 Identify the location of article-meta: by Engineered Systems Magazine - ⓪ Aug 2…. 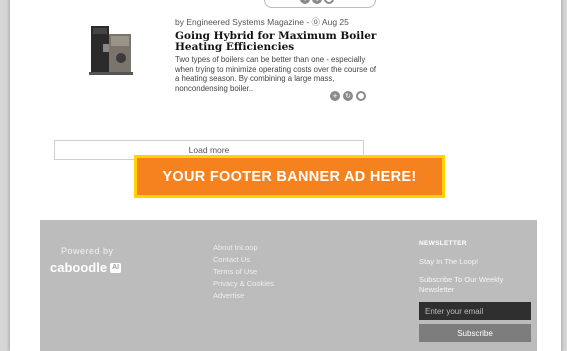
(262, 22).